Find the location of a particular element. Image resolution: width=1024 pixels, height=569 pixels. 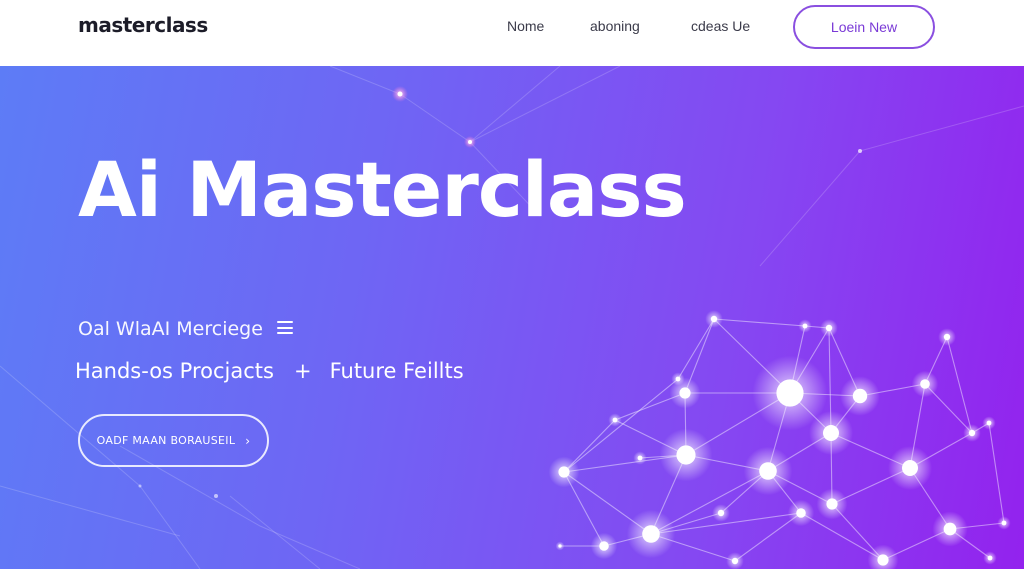

feature-hands-on-projects: Hands-os Procjacts is located at coordinates (174, 371).